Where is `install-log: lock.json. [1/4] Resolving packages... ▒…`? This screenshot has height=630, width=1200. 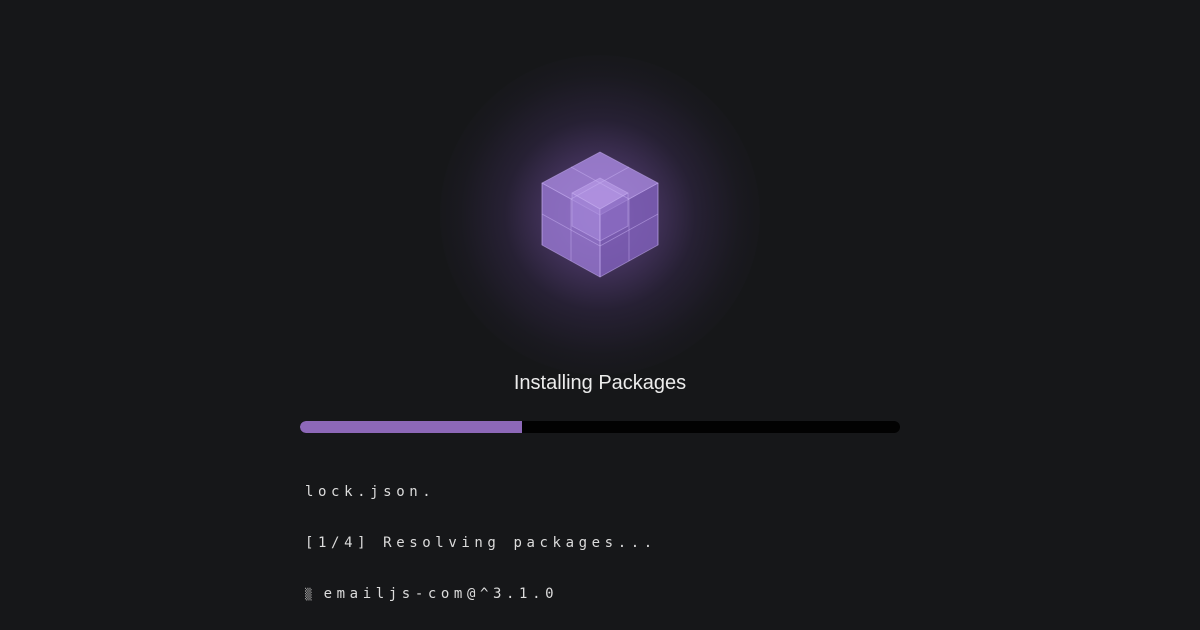
install-log: lock.json. [1/4] Resolving packages... ▒… is located at coordinates (481, 540).